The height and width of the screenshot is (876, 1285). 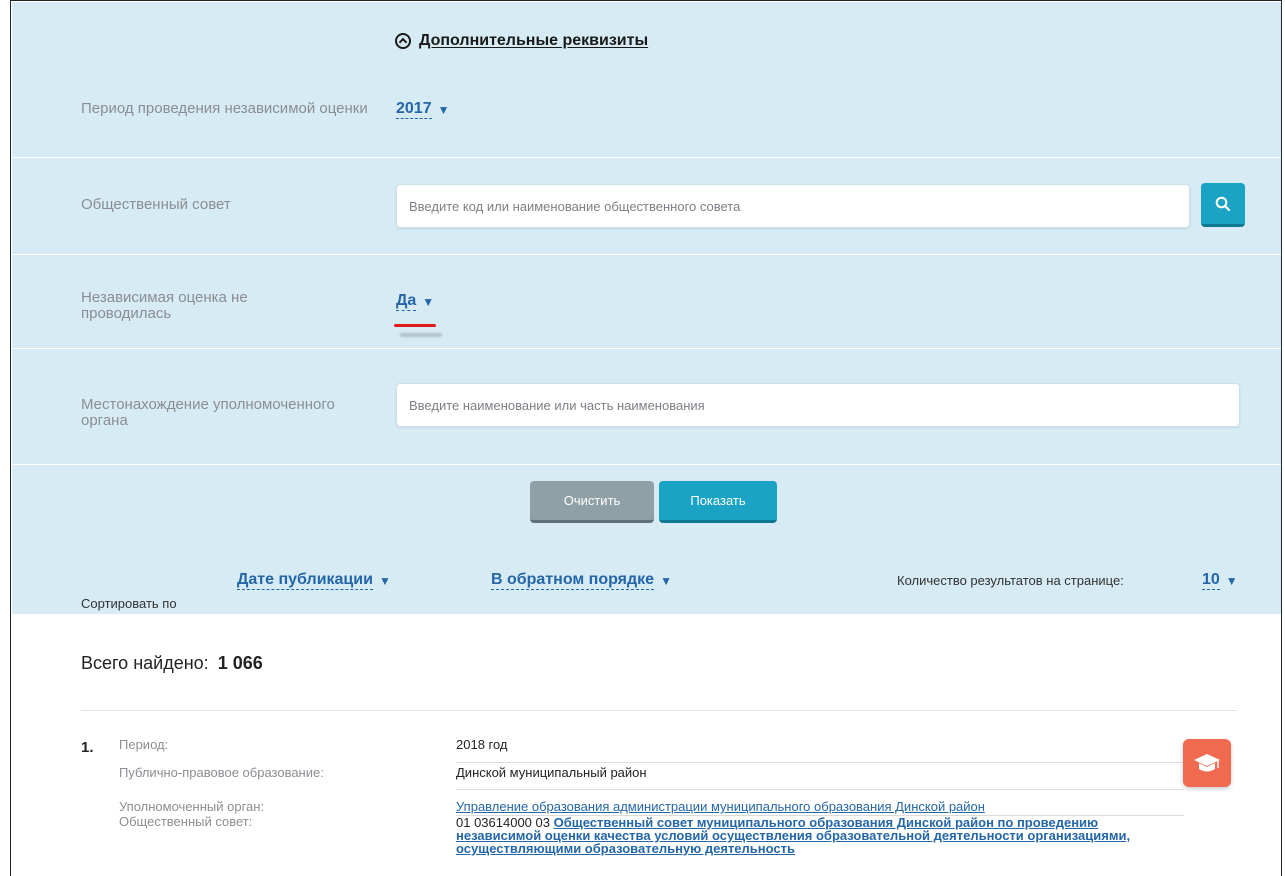 I want to click on entity-value: Динской муниципальный район, so click(x=551, y=772).